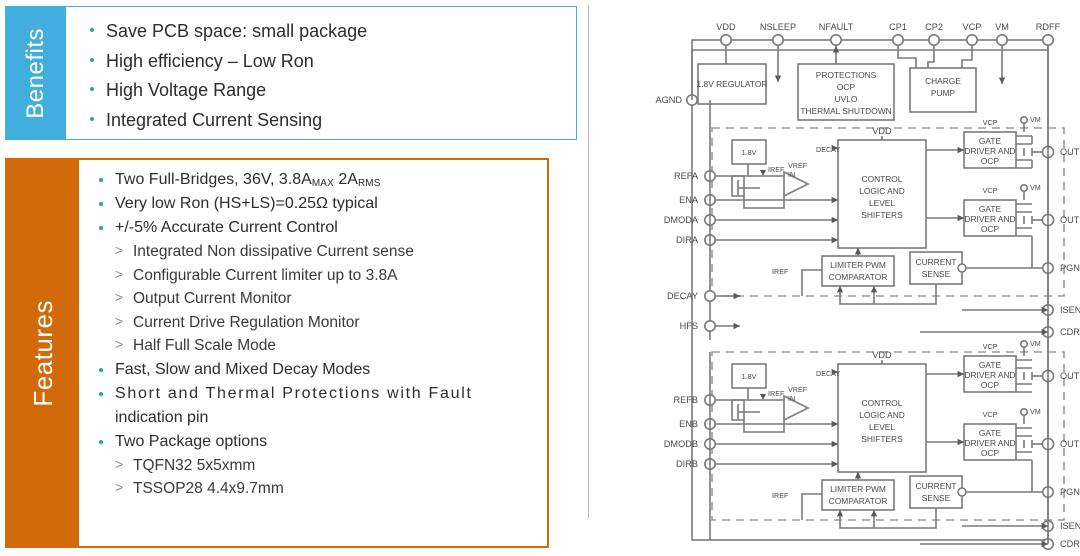 This screenshot has width=1080, height=556. What do you see at coordinates (330, 62) in the screenshot?
I see `list-item: High efficiency – Low Ron` at bounding box center [330, 62].